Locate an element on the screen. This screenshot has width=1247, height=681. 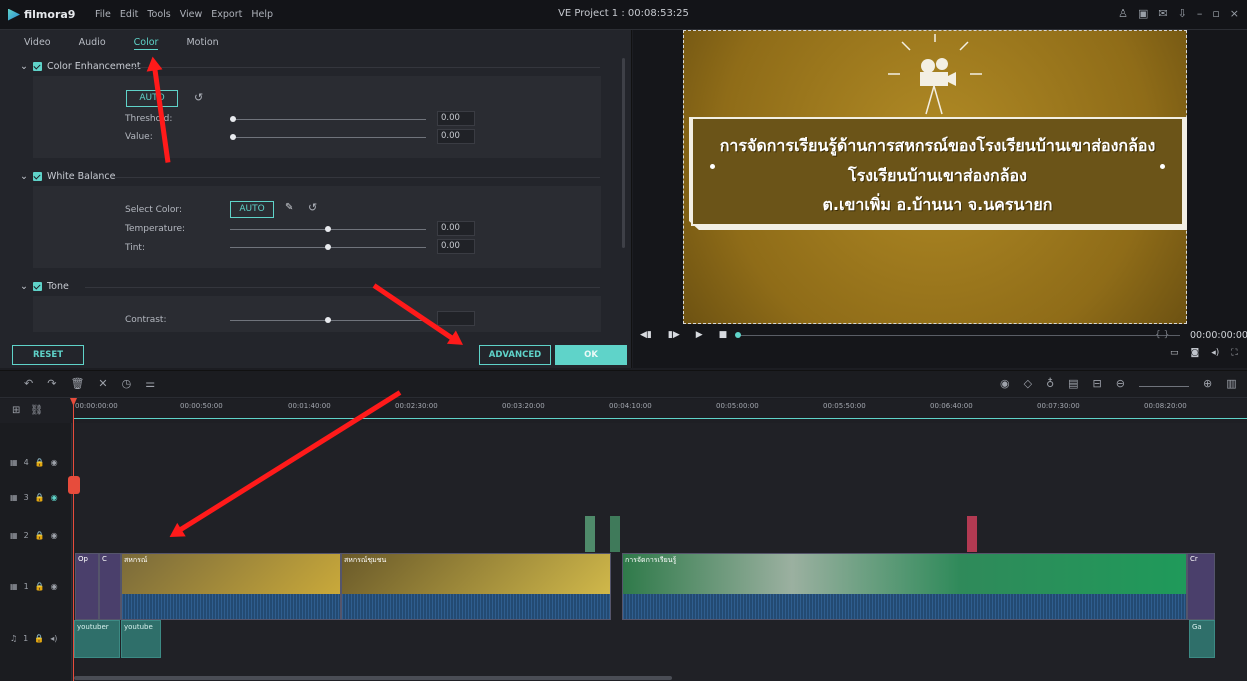
wb-auto-button: AUTO is located at coordinates (252, 209).